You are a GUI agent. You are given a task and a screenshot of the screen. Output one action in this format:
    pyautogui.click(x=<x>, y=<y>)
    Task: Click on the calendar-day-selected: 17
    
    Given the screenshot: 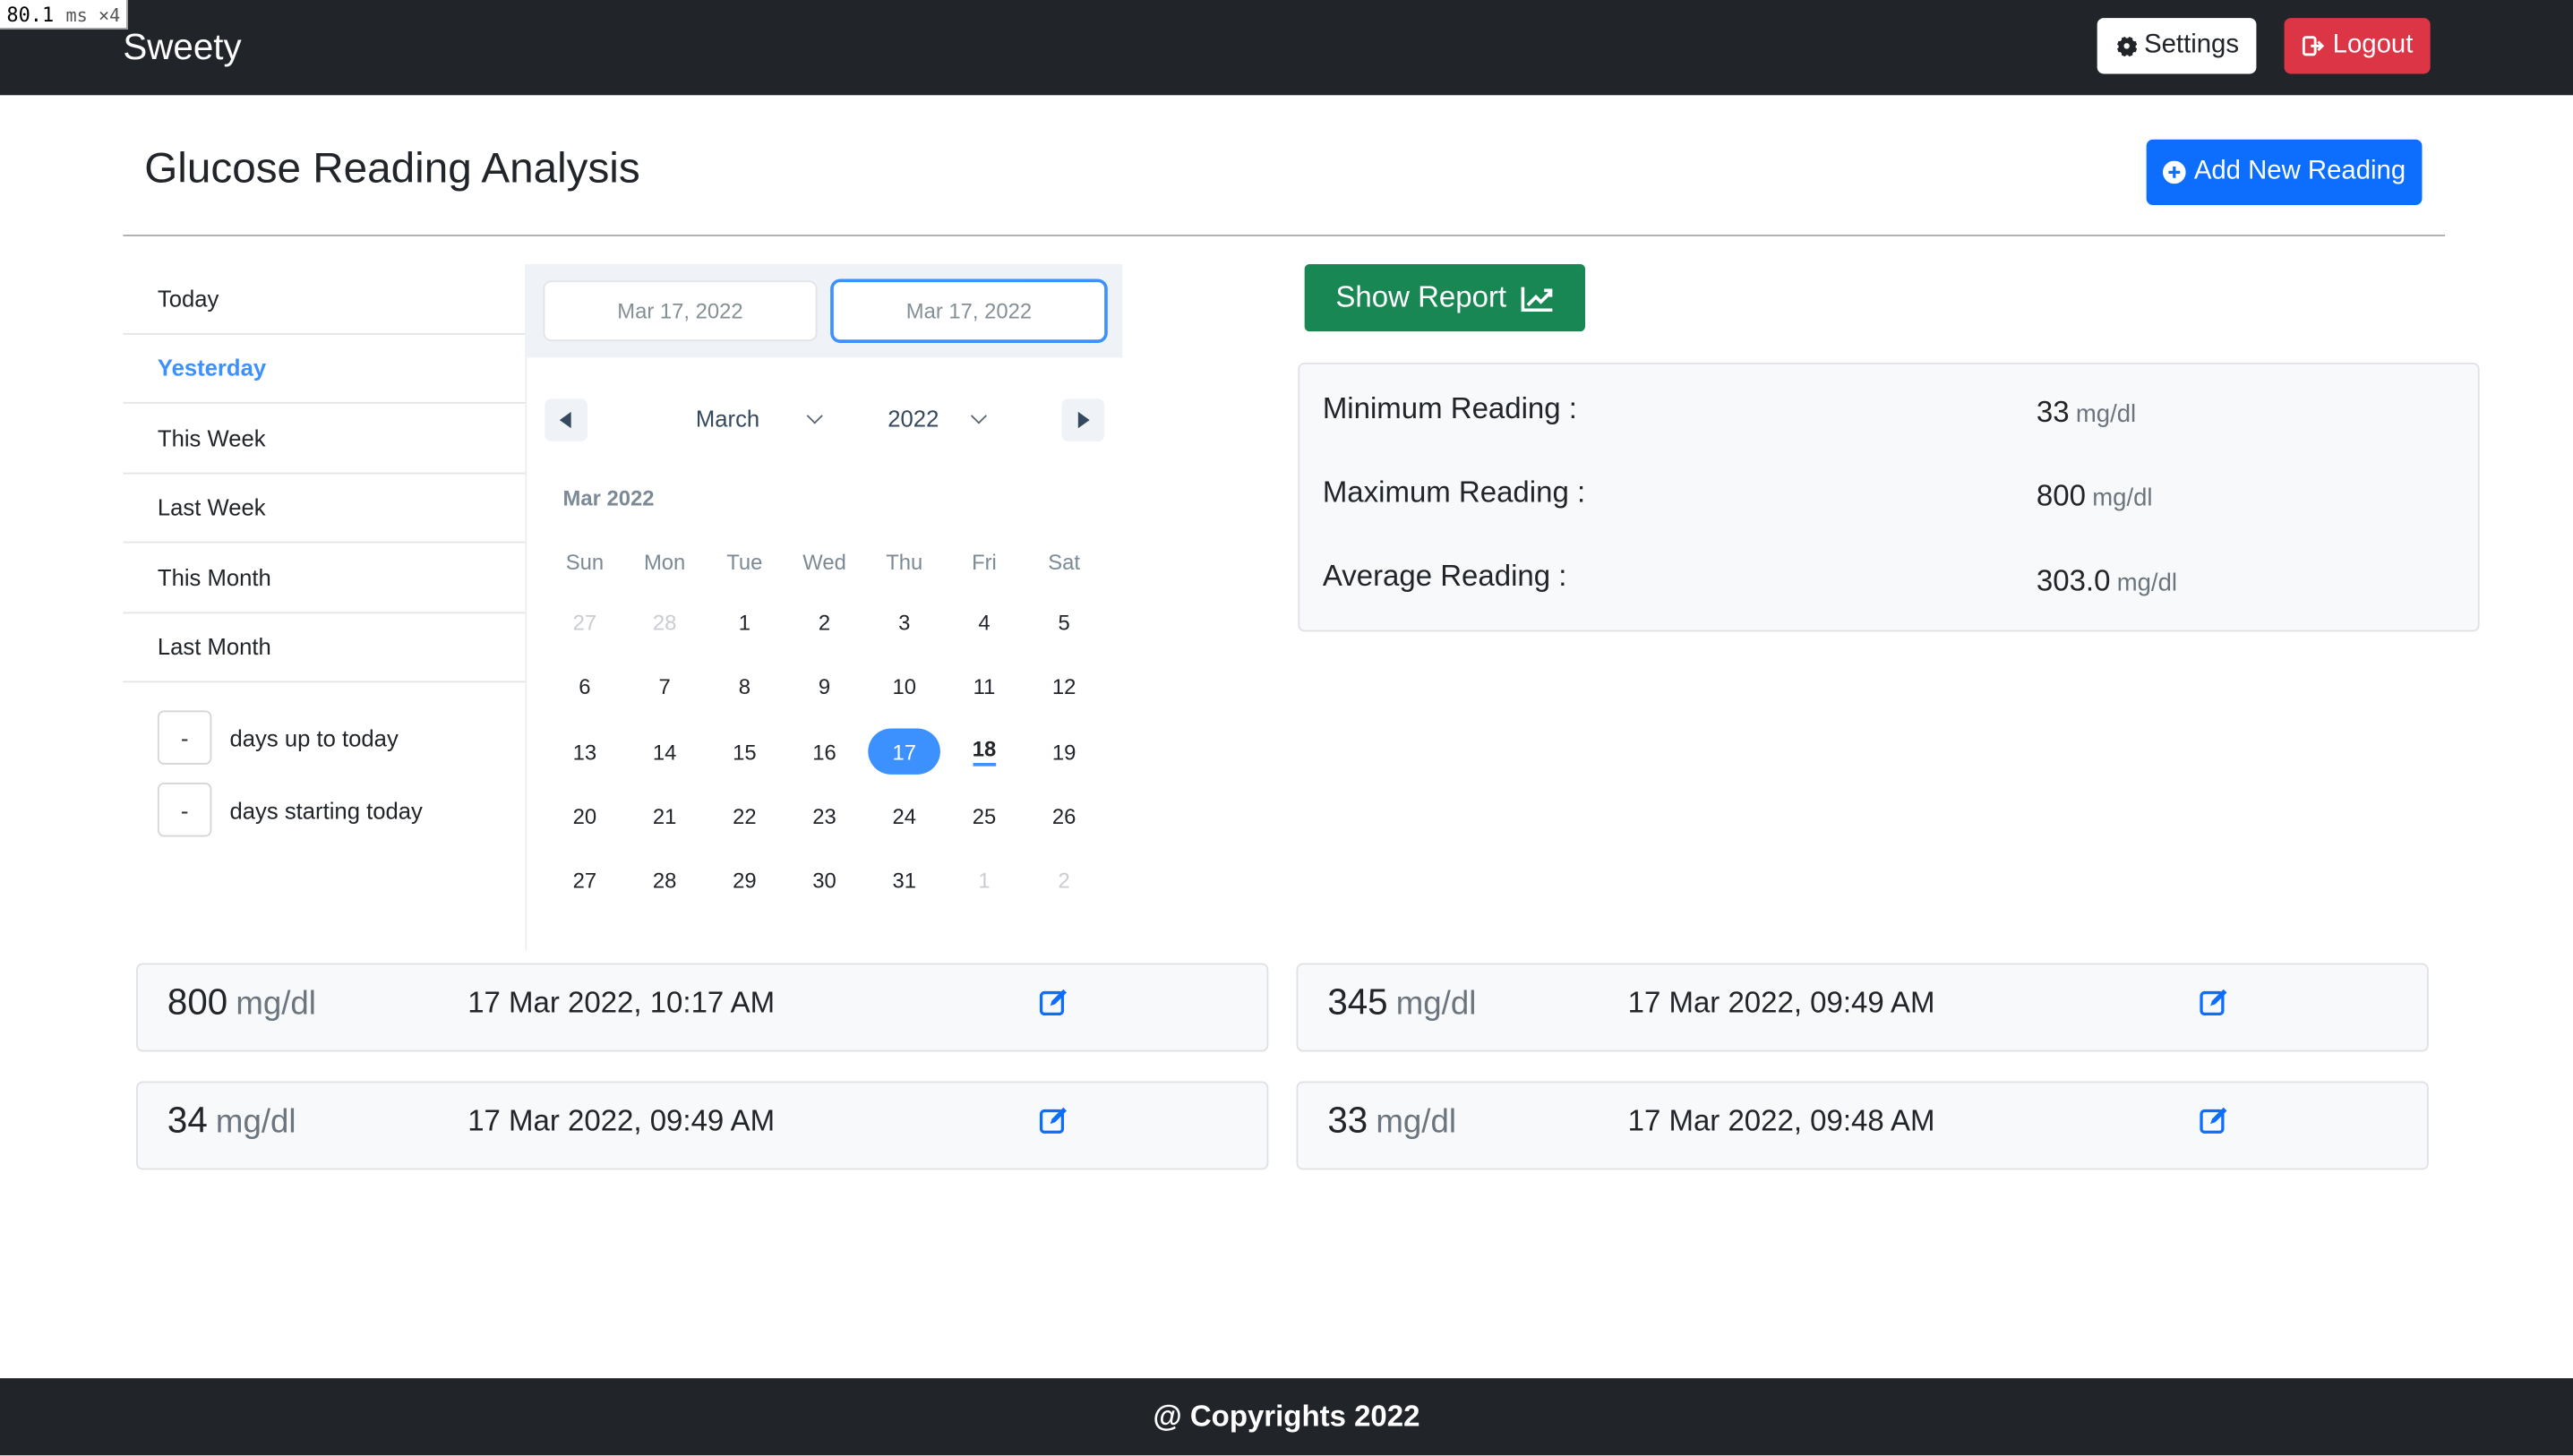 What is the action you would take?
    pyautogui.click(x=904, y=752)
    